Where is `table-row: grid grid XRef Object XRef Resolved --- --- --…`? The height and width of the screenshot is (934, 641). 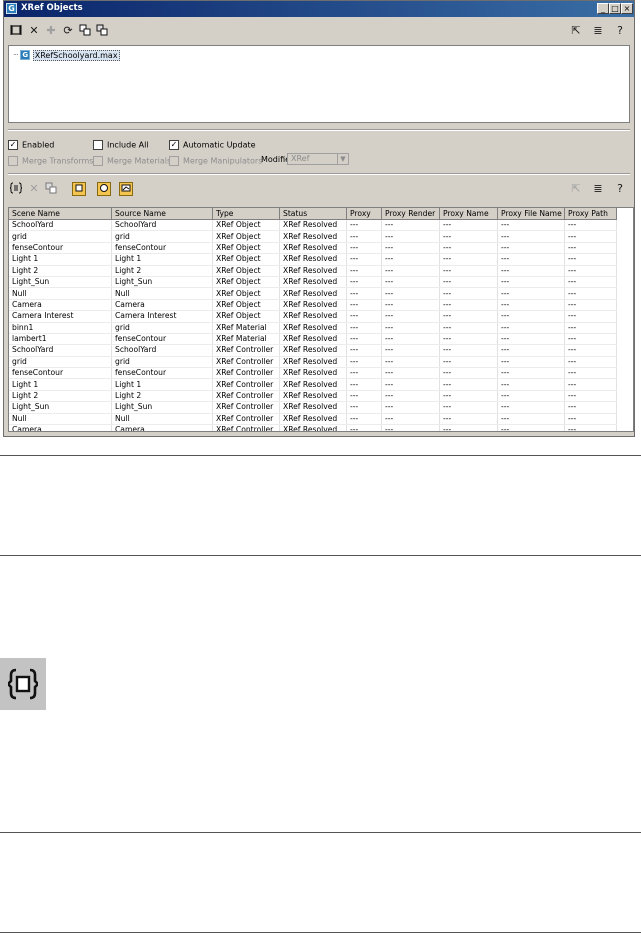
table-row: grid grid XRef Object XRef Resolved --- --- --… is located at coordinates (313, 236).